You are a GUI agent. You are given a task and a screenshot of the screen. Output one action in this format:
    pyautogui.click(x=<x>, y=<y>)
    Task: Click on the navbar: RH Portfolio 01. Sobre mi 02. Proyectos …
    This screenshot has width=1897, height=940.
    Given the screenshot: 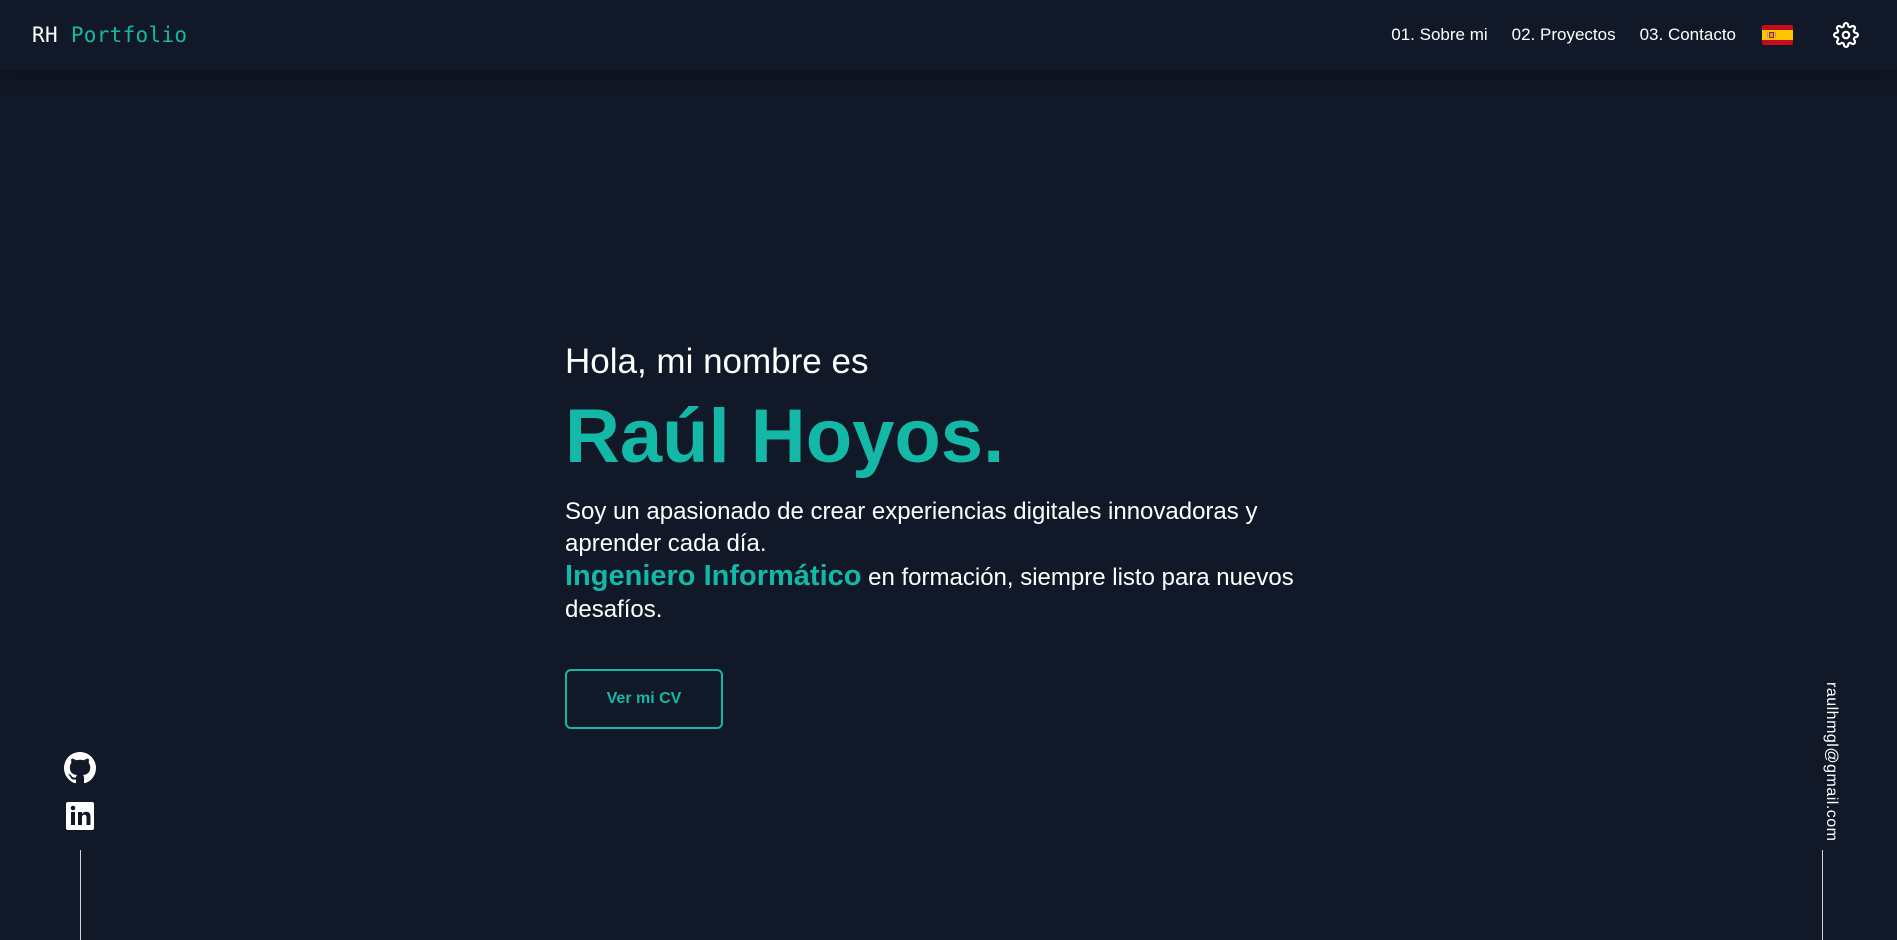 What is the action you would take?
    pyautogui.click(x=948, y=35)
    